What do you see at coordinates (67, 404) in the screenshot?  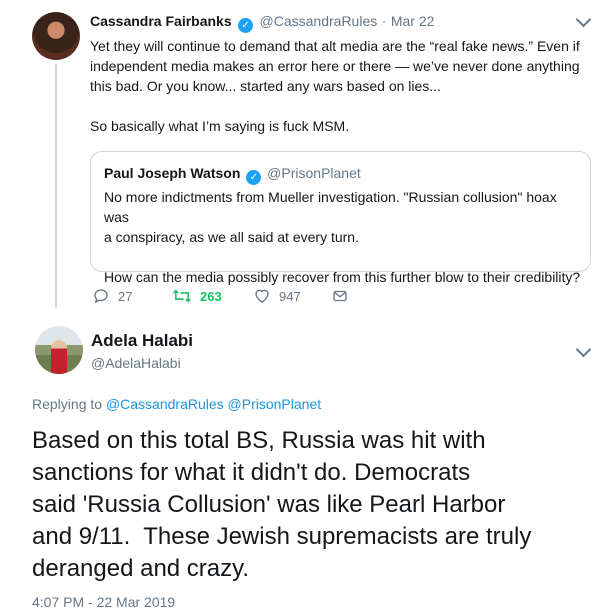 I see `replying-to-label: Replying to` at bounding box center [67, 404].